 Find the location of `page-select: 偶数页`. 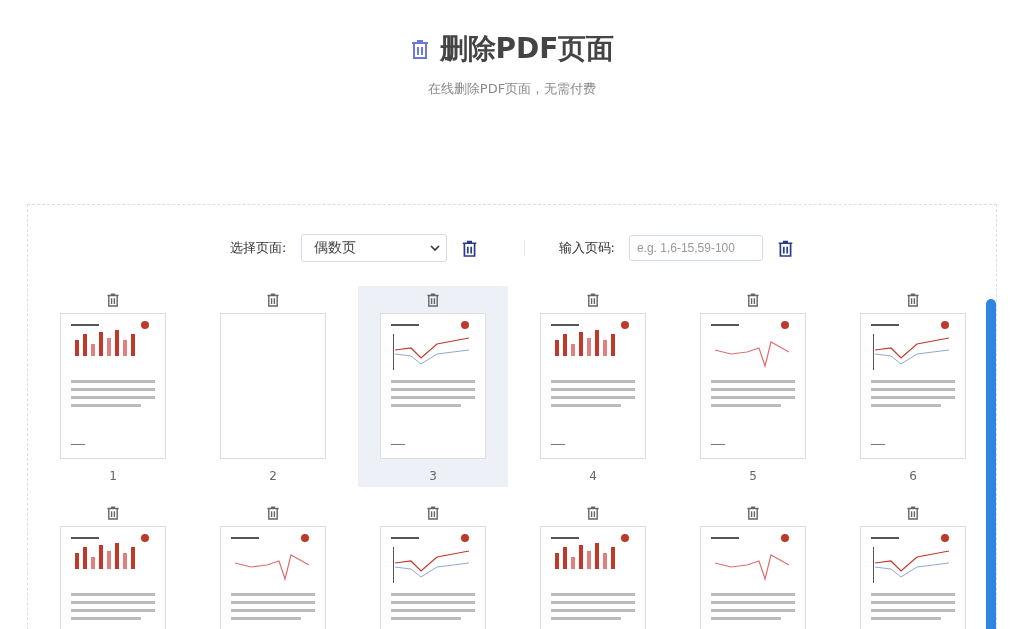

page-select: 偶数页 is located at coordinates (373, 248).